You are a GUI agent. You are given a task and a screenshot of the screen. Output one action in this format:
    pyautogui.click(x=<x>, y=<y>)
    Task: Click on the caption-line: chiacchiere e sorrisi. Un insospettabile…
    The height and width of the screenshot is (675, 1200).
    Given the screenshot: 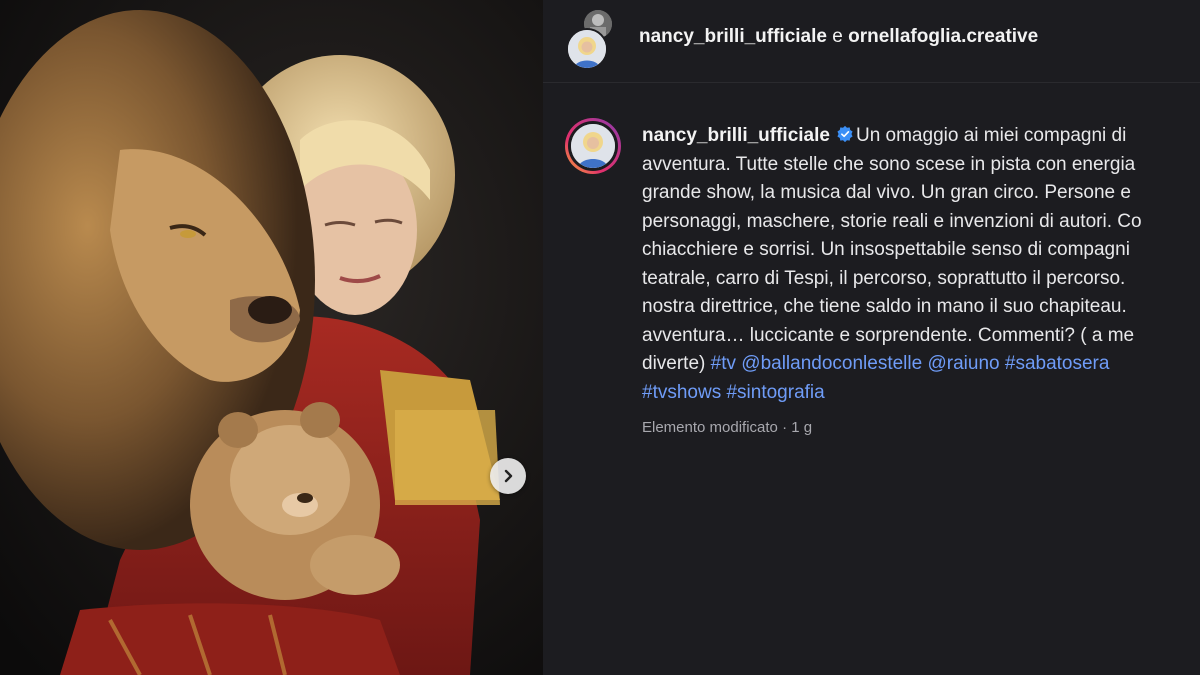 What is the action you would take?
    pyautogui.click(x=886, y=249)
    